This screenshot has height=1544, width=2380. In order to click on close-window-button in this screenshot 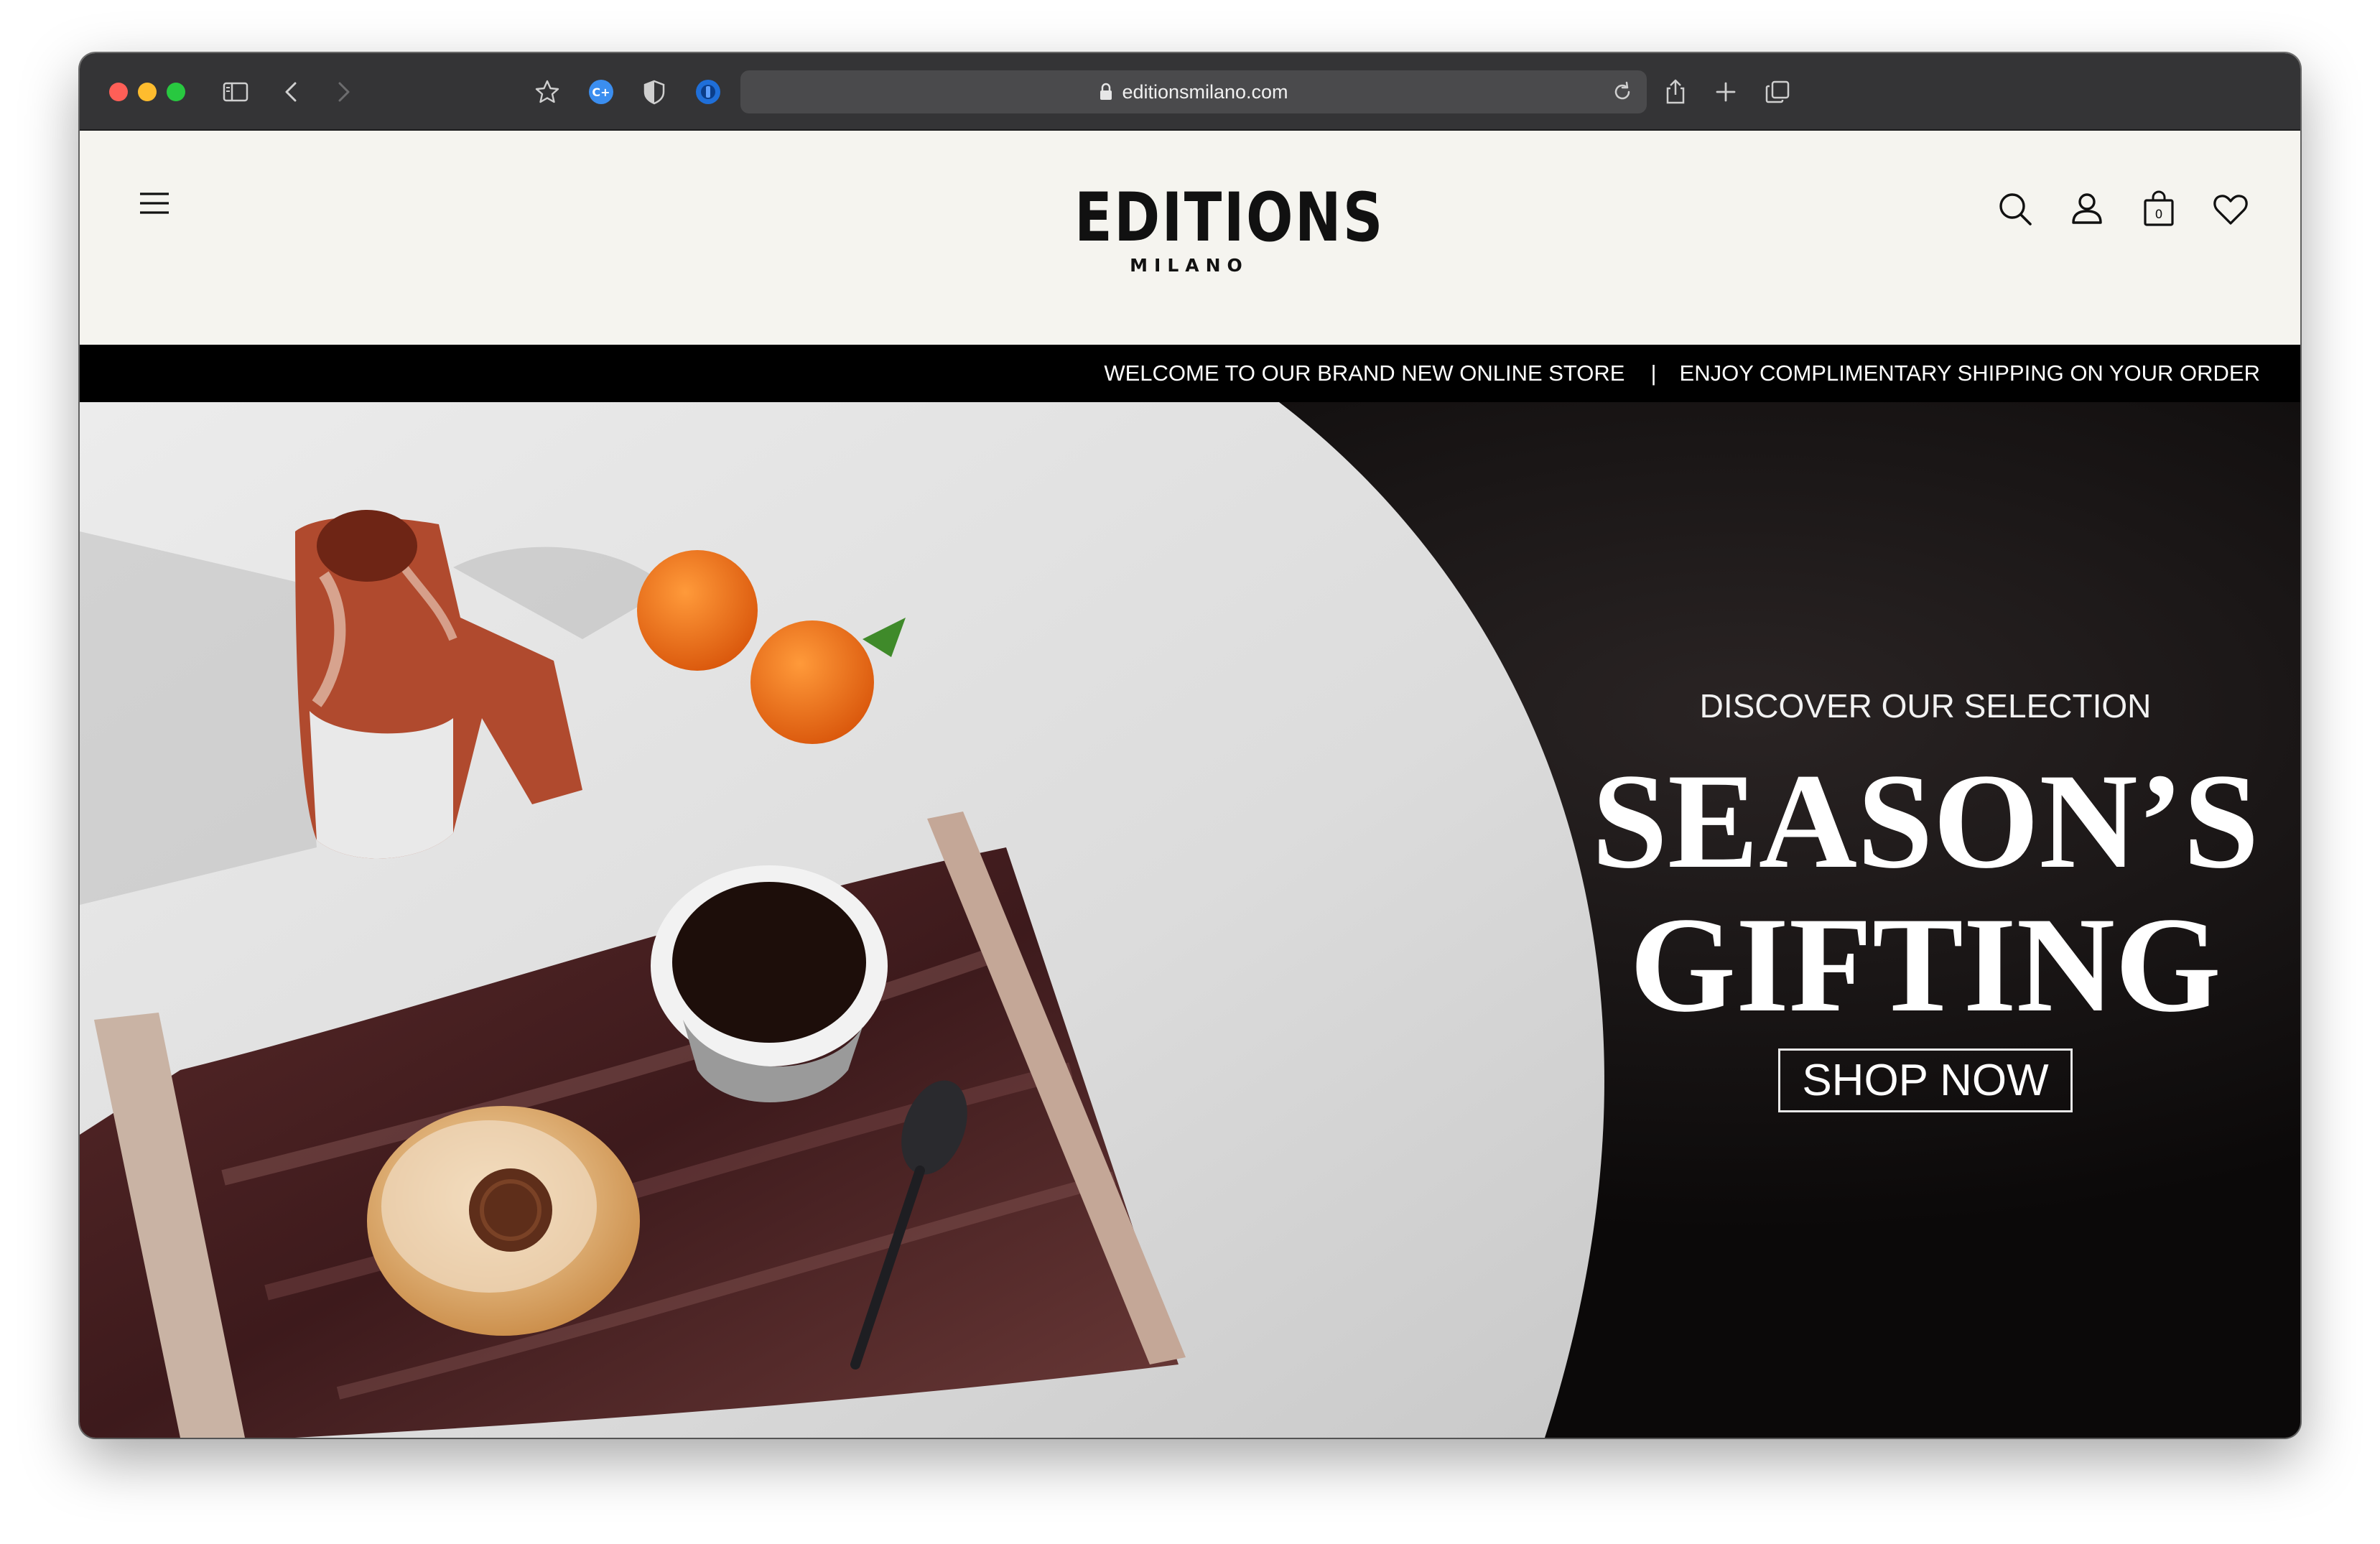, I will do `click(118, 92)`.